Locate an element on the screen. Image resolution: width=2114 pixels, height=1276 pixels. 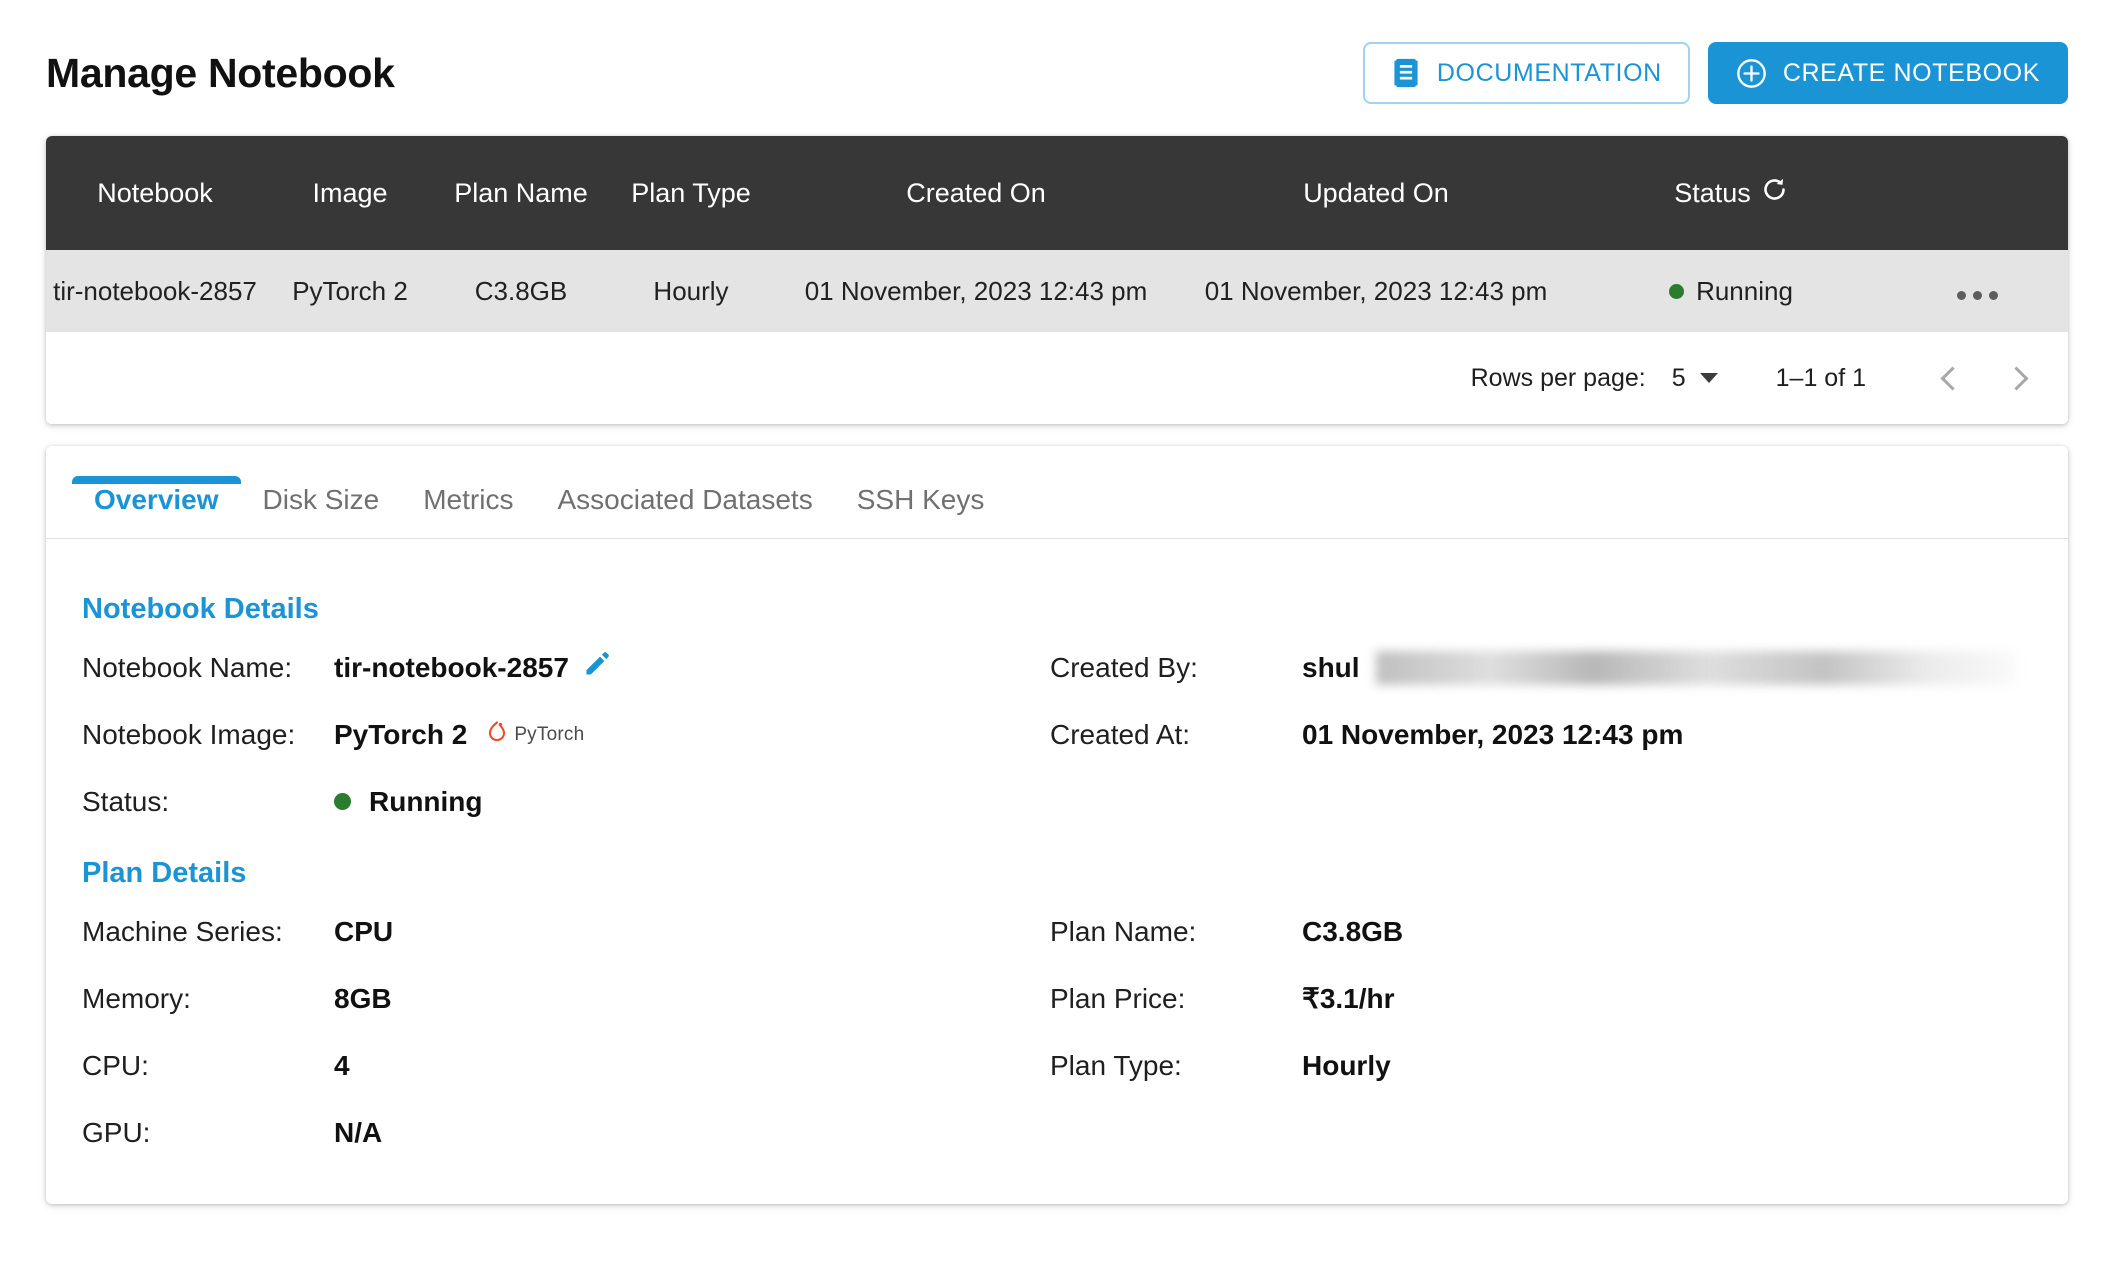
field-created-by-value-wrap: shul is located at coordinates (1659, 667).